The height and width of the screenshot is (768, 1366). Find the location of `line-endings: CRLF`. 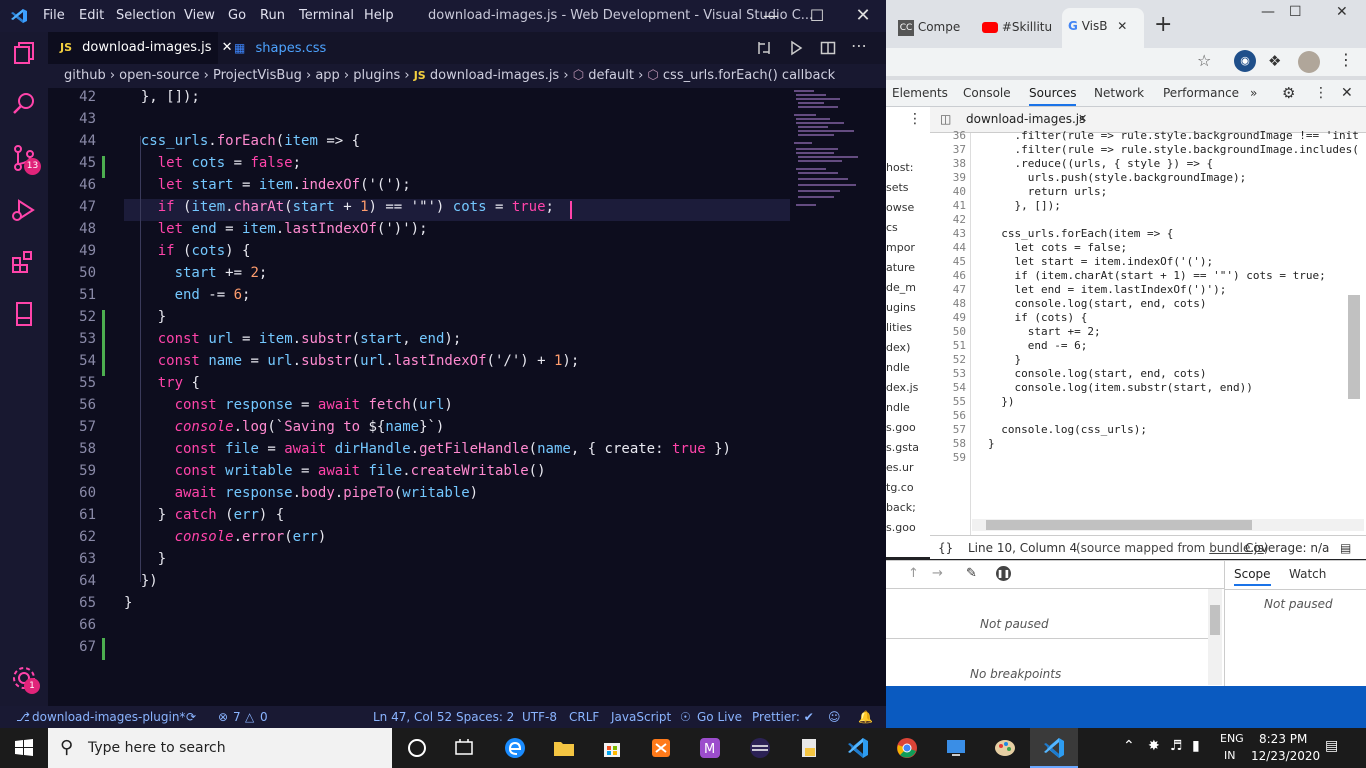

line-endings: CRLF is located at coordinates (584, 717).